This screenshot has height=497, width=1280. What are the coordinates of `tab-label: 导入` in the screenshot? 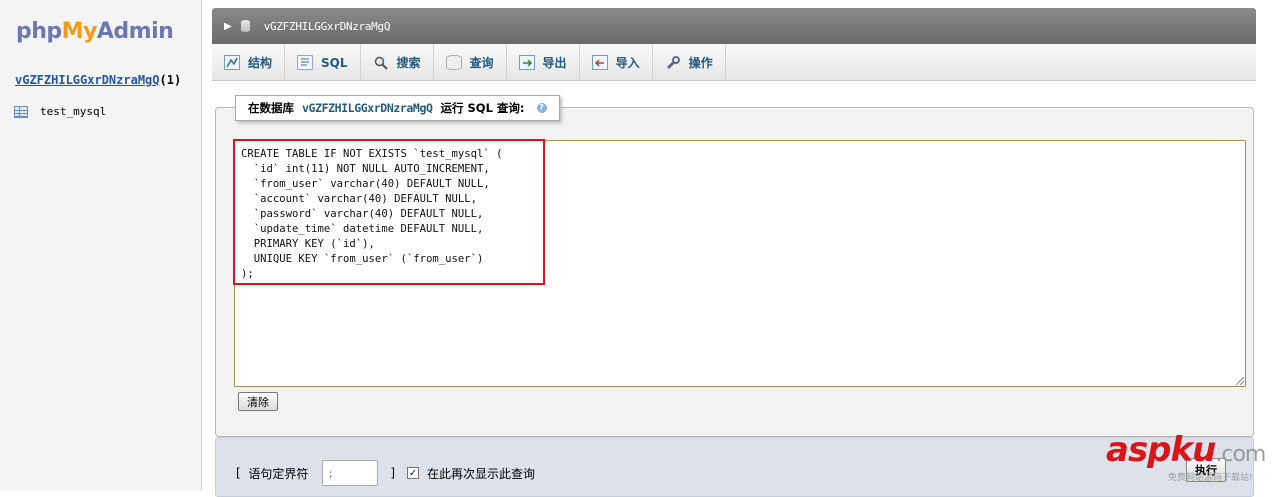 It's located at (627, 63).